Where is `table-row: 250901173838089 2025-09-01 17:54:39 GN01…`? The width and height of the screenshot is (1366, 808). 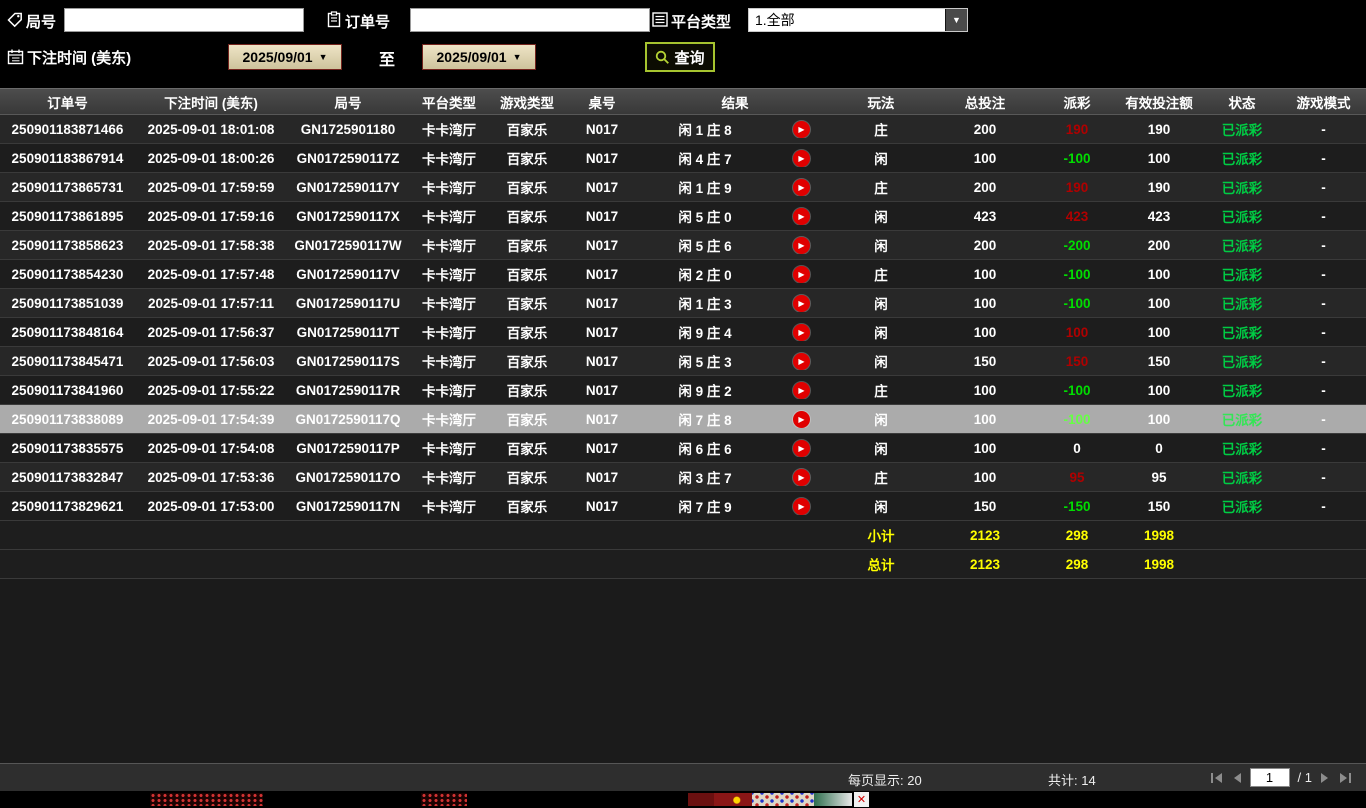 table-row: 250901173838089 2025-09-01 17:54:39 GN01… is located at coordinates (683, 419).